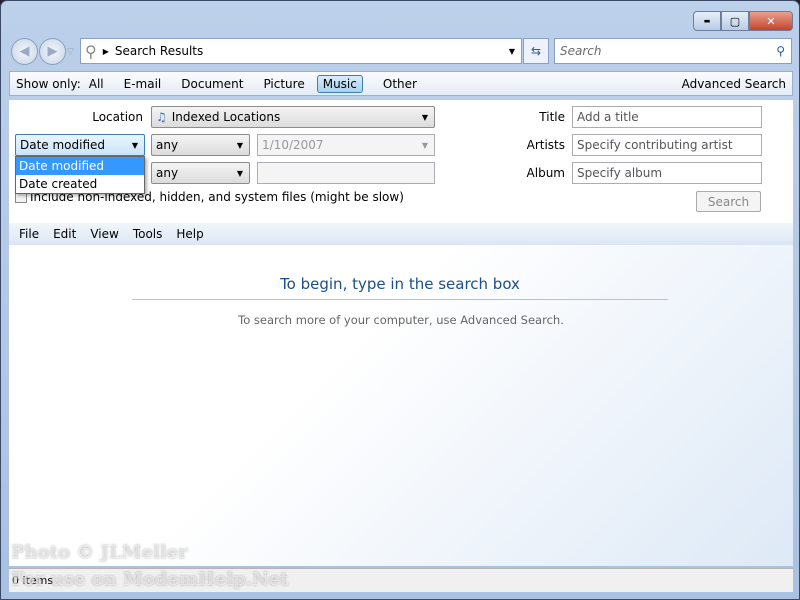  What do you see at coordinates (148, 234) in the screenshot?
I see `menu-tools: Tools` at bounding box center [148, 234].